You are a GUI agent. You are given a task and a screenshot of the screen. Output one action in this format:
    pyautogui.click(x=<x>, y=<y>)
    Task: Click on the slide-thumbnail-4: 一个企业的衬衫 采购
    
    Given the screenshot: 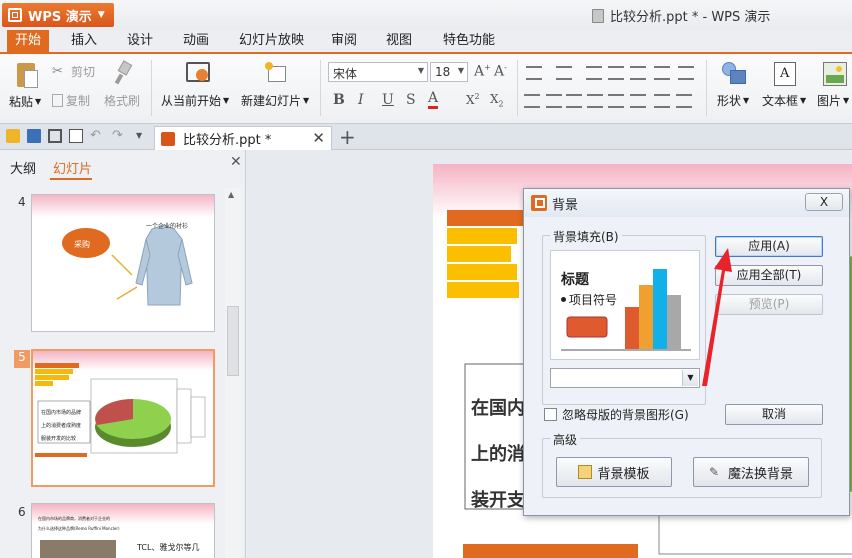 What is the action you would take?
    pyautogui.click(x=123, y=263)
    